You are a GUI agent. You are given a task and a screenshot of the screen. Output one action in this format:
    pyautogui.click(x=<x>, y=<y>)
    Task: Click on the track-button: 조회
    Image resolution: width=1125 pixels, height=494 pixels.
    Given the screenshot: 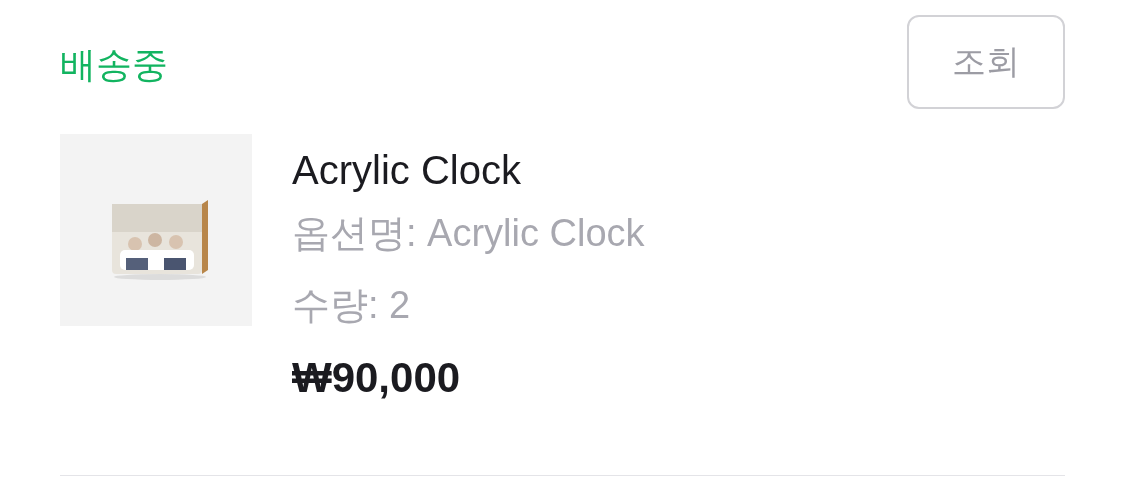 What is the action you would take?
    pyautogui.click(x=986, y=62)
    